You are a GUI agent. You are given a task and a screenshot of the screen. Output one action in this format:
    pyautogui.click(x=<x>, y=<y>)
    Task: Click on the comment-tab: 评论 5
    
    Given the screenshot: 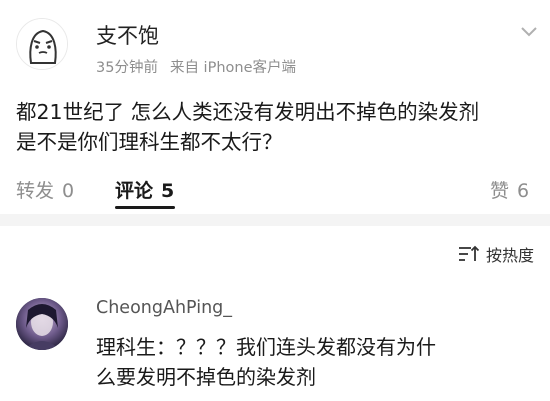 What is the action you would take?
    pyautogui.click(x=144, y=189)
    